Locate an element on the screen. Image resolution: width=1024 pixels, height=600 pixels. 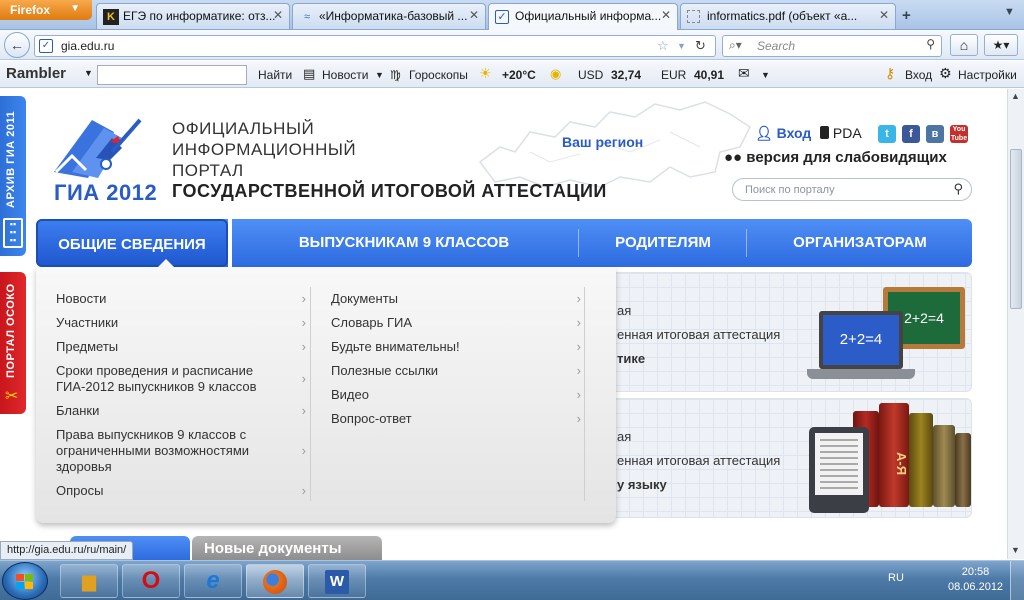
menu-item-useful-links: Полезные ссылки › is located at coordinates (456, 371).